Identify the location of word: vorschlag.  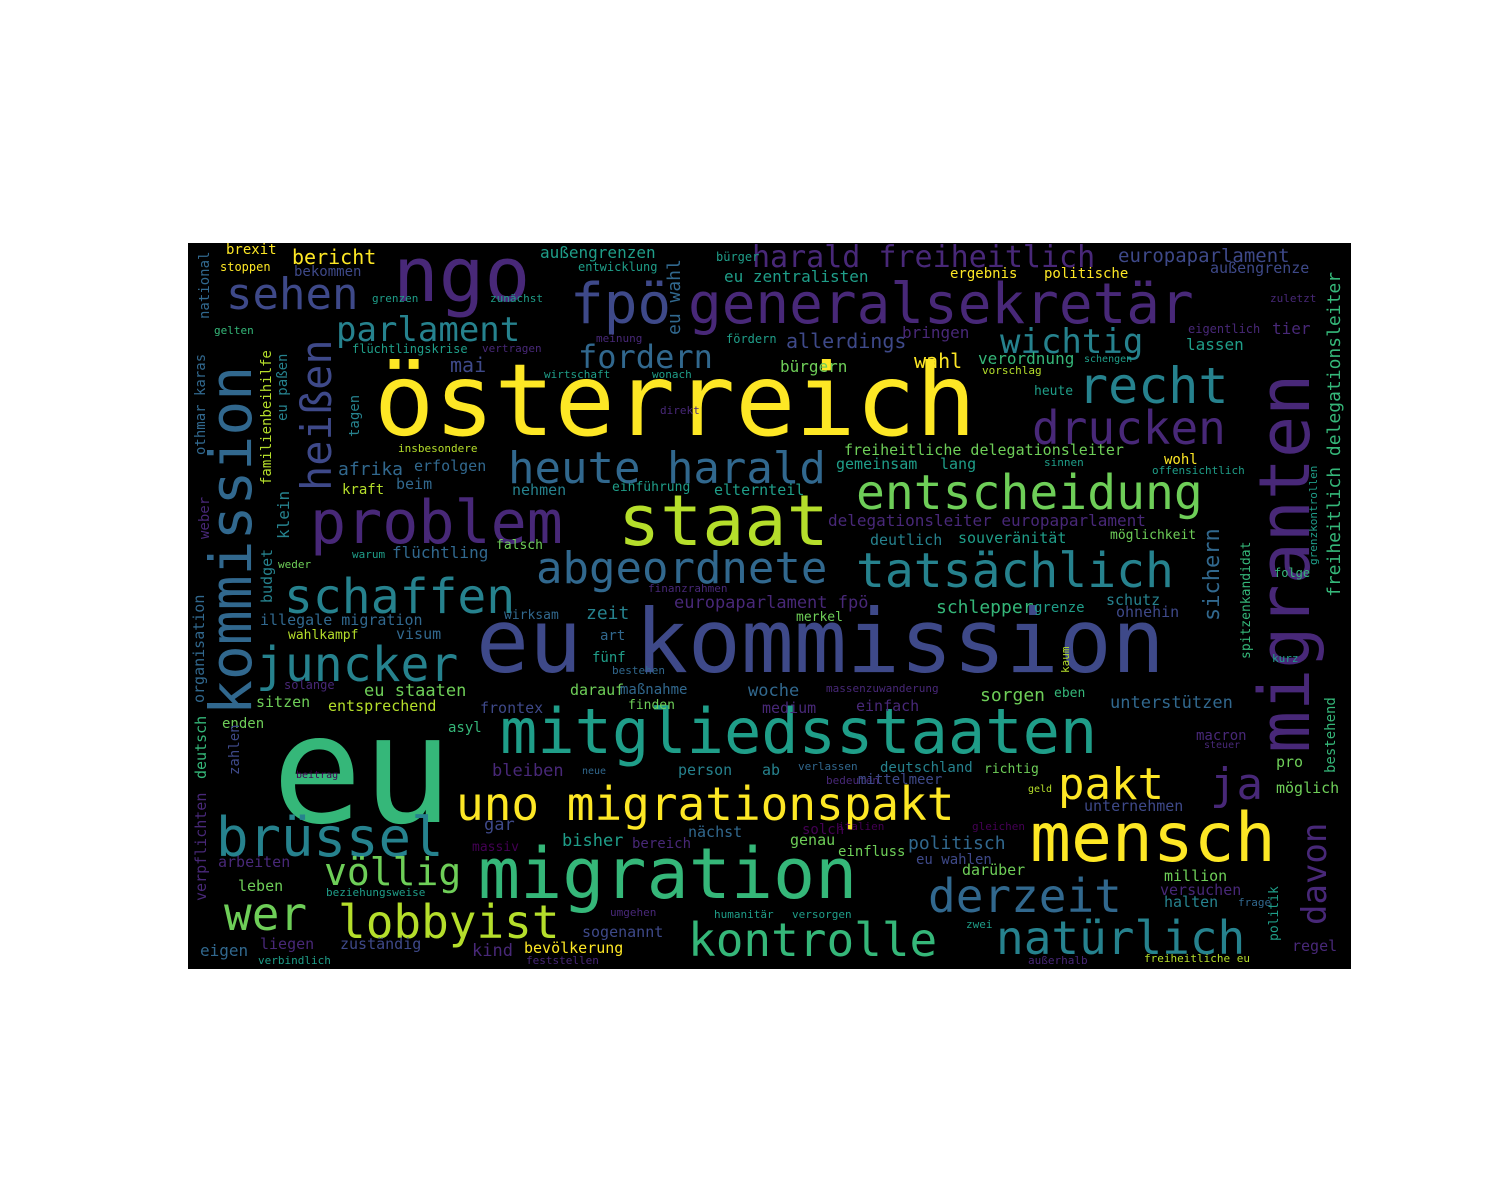
(1012, 370).